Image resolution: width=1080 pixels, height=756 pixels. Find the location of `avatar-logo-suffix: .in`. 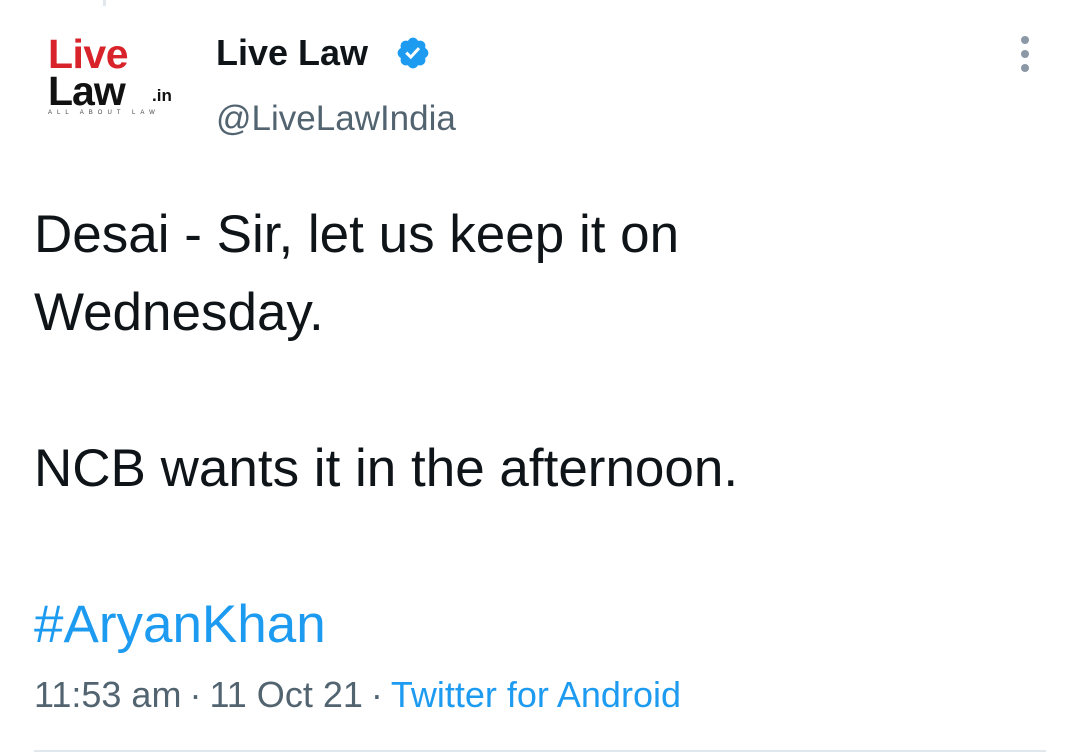

avatar-logo-suffix: .in is located at coordinates (162, 95).